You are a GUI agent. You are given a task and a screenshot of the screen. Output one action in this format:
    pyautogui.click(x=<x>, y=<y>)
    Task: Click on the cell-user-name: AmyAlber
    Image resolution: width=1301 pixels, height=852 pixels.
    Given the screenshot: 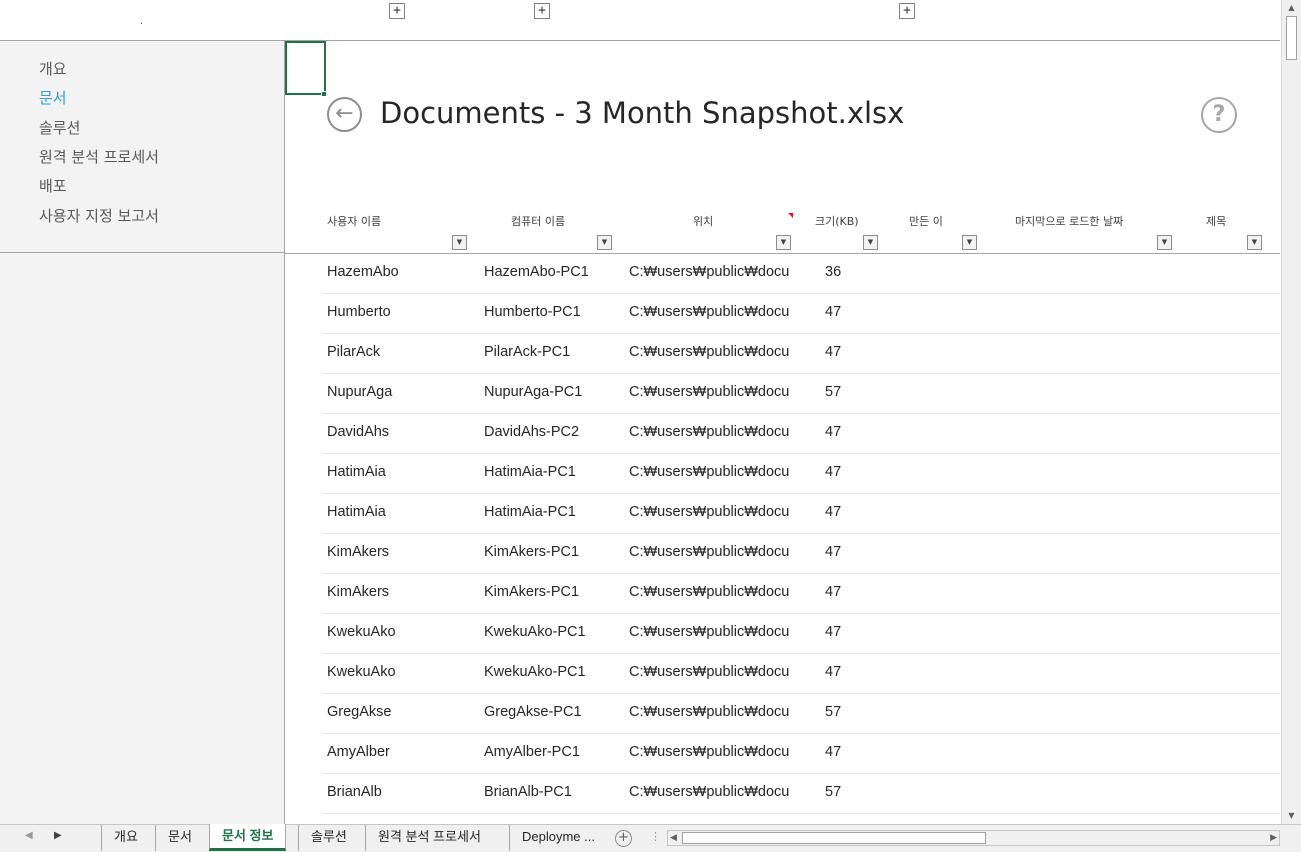 What is the action you would take?
    pyautogui.click(x=402, y=752)
    